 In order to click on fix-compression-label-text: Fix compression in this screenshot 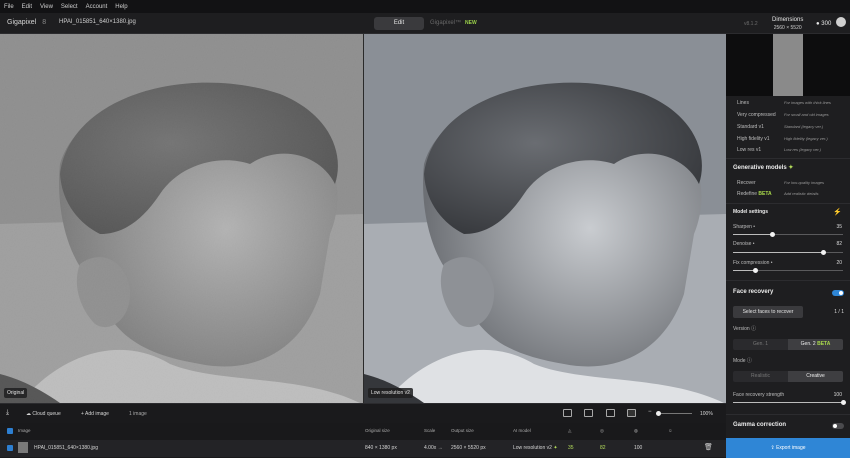, I will do `click(751, 263)`.